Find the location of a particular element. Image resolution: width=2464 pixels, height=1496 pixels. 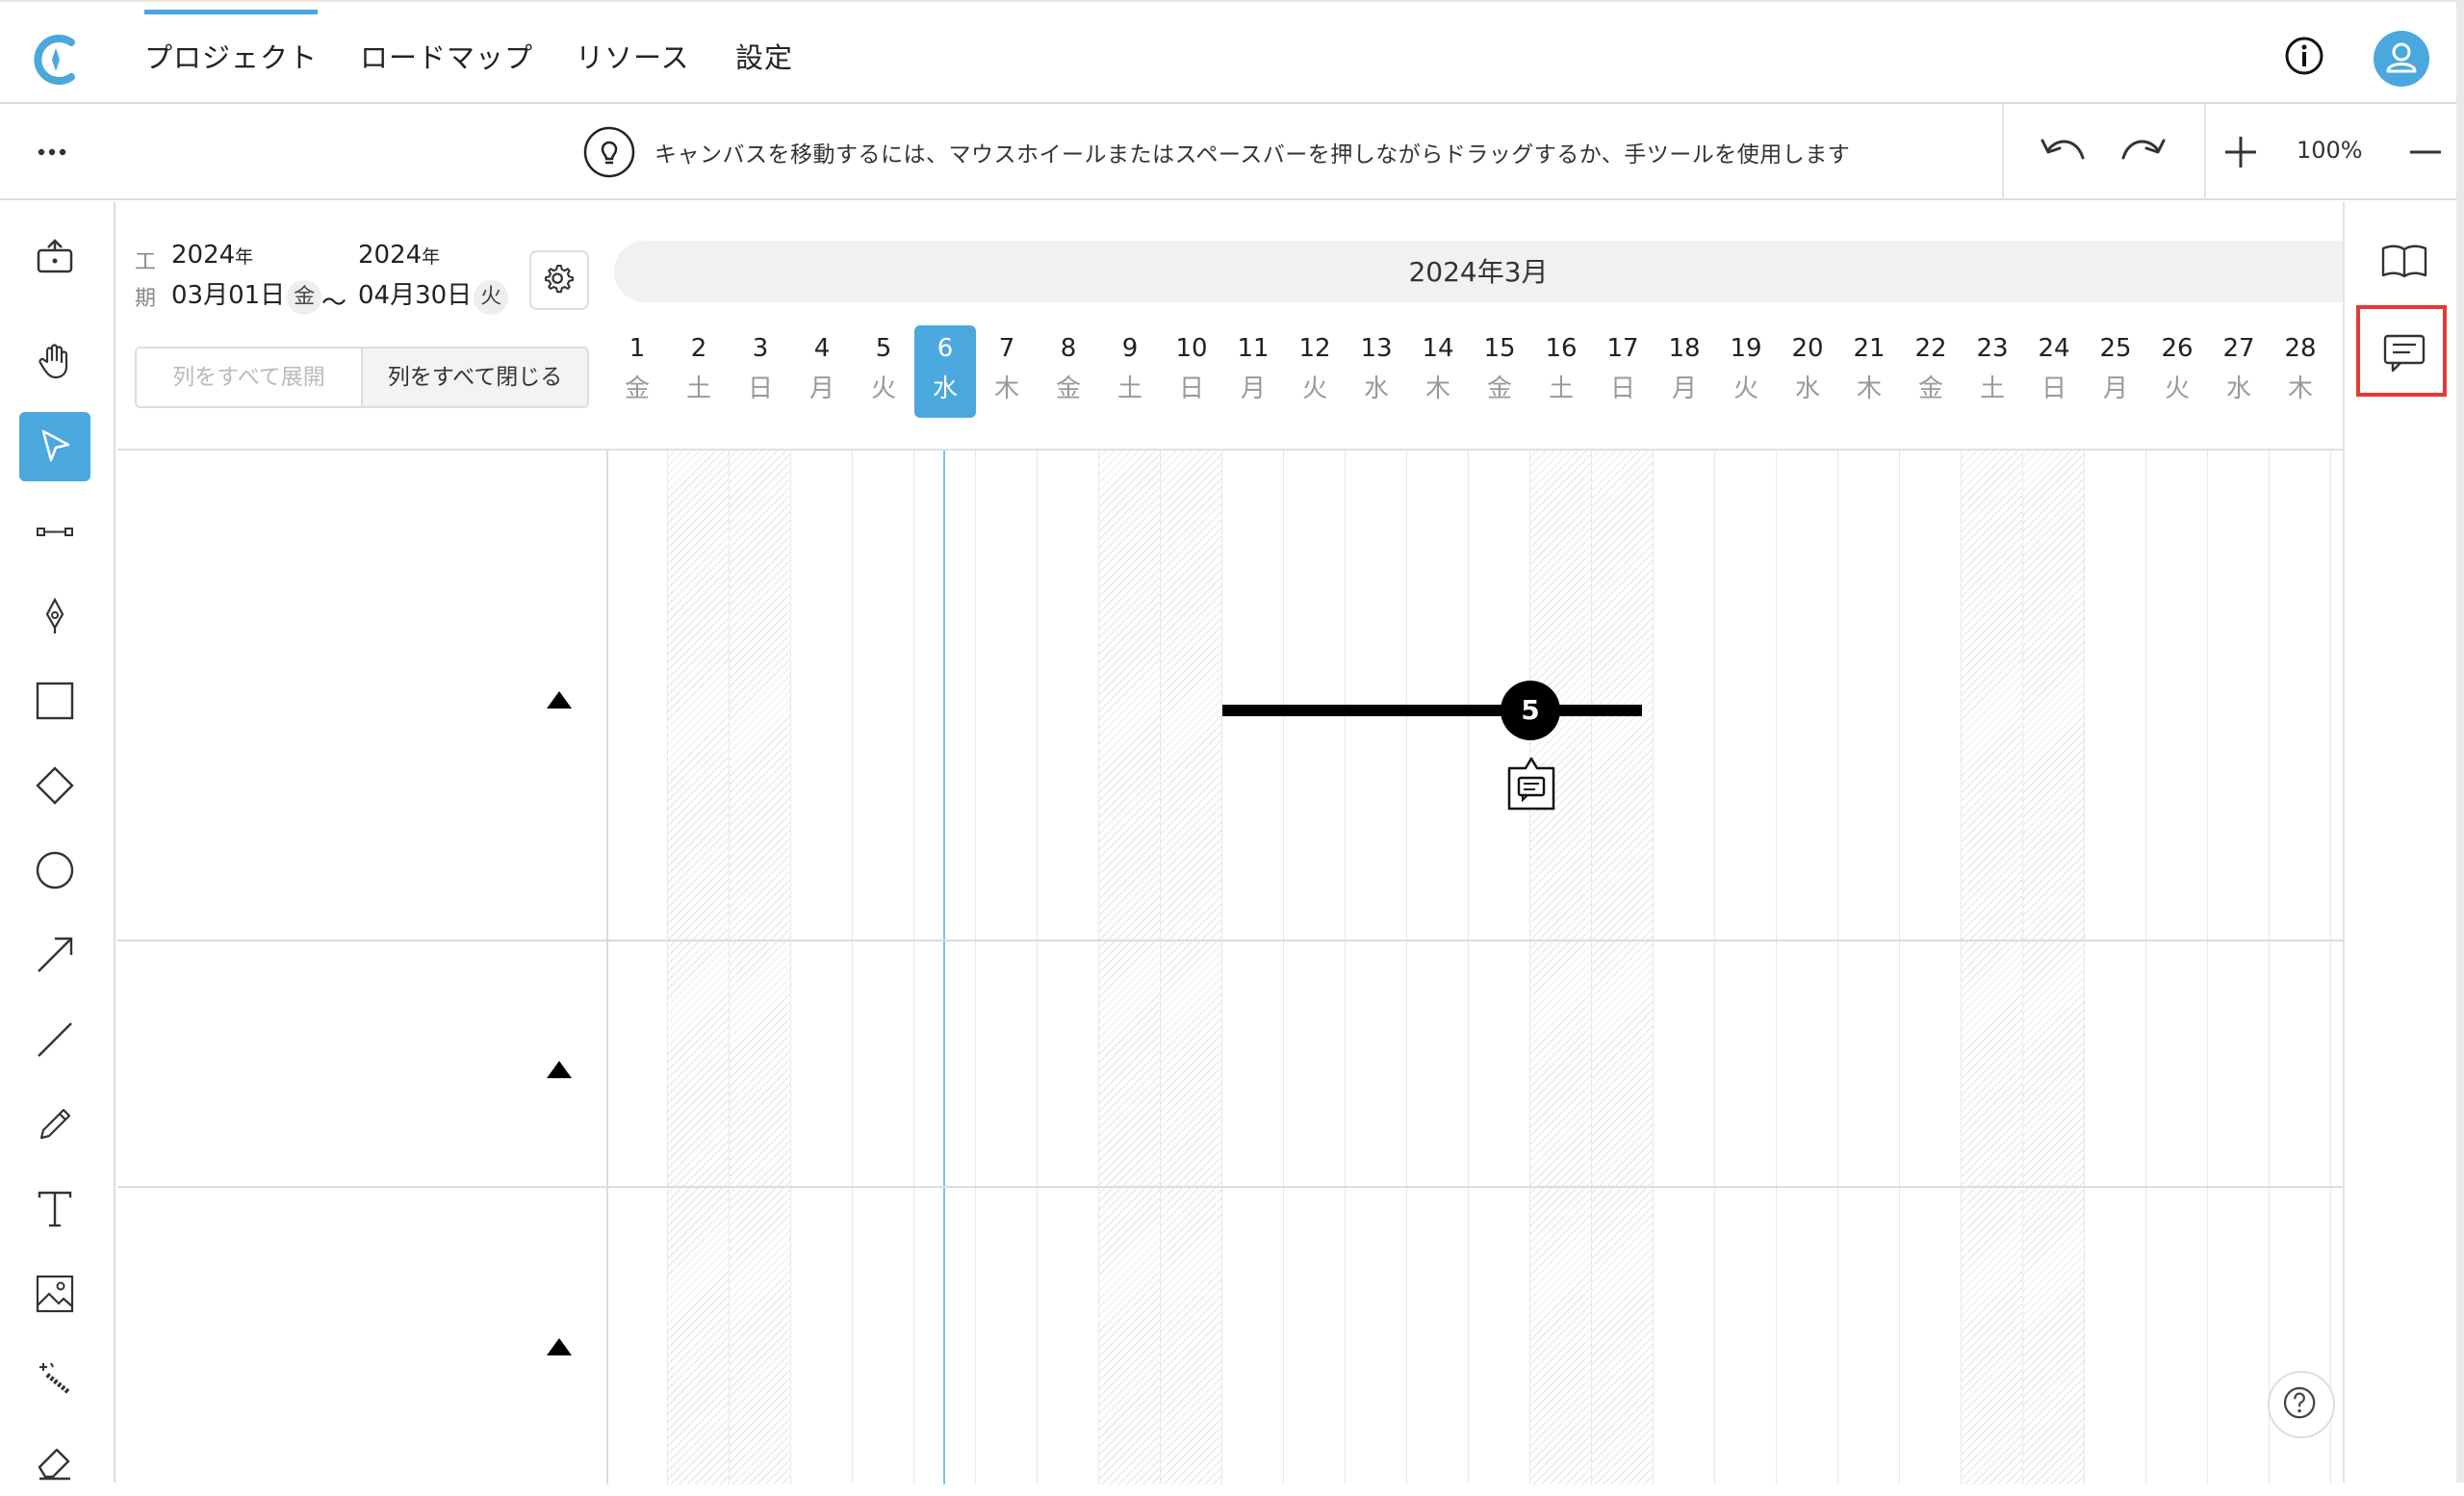

gantt-settings-button is located at coordinates (559, 280).